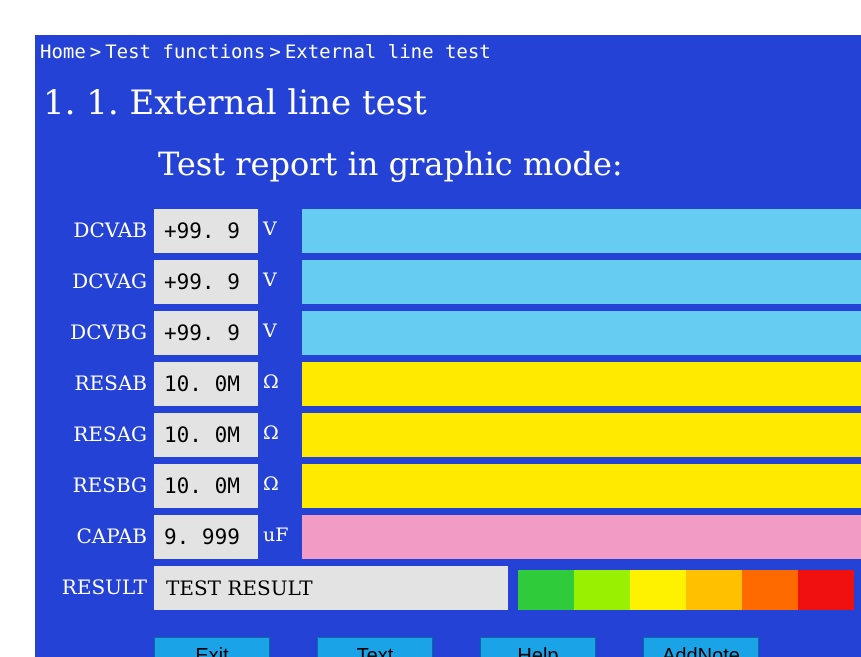 This screenshot has width=861, height=657. Describe the element at coordinates (265, 53) in the screenshot. I see `breadcrumb: Home > Test functions > External line test` at that location.